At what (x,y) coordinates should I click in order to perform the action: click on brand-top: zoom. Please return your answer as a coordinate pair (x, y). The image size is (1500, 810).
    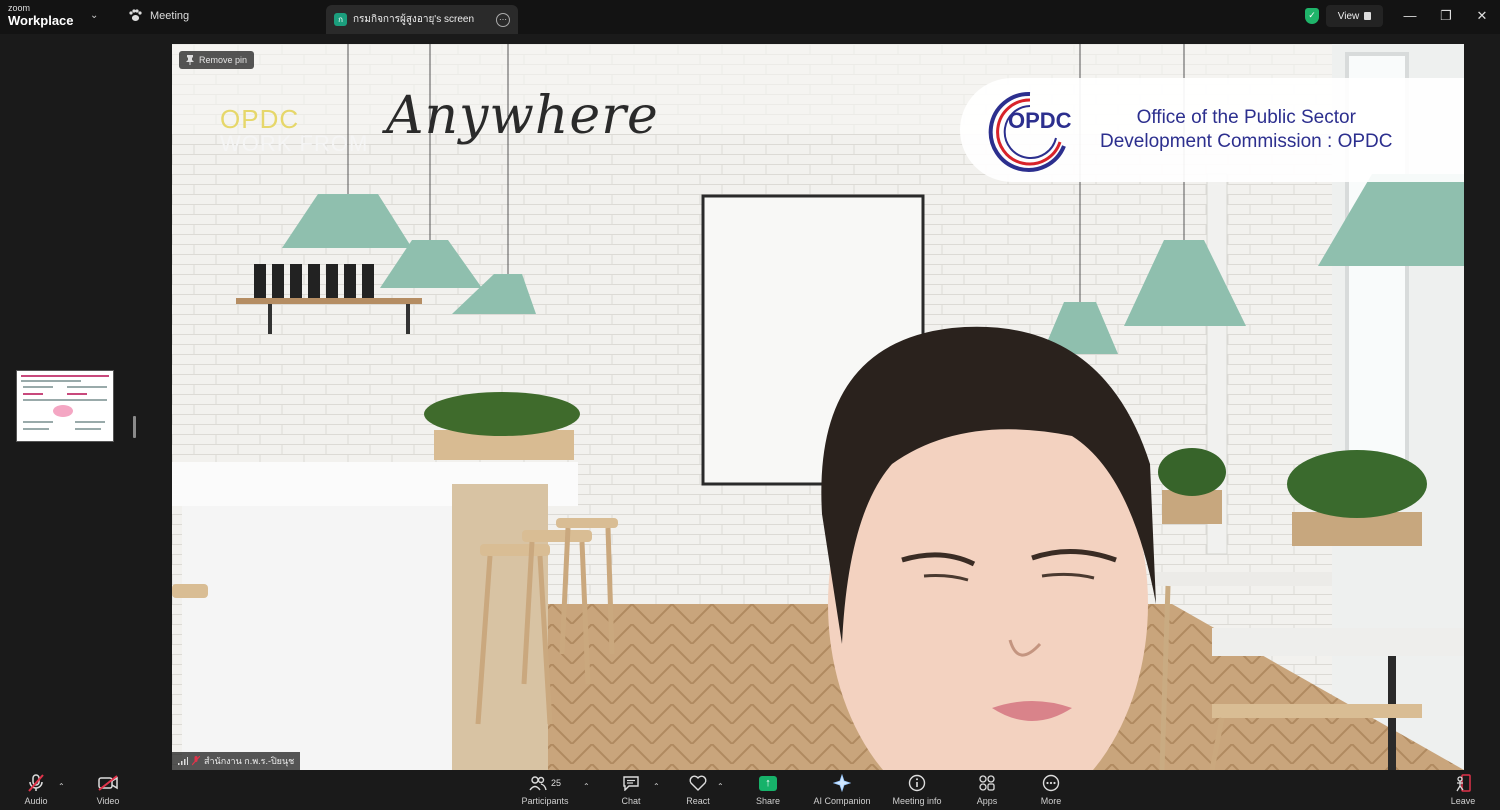
    Looking at the image, I should click on (19, 8).